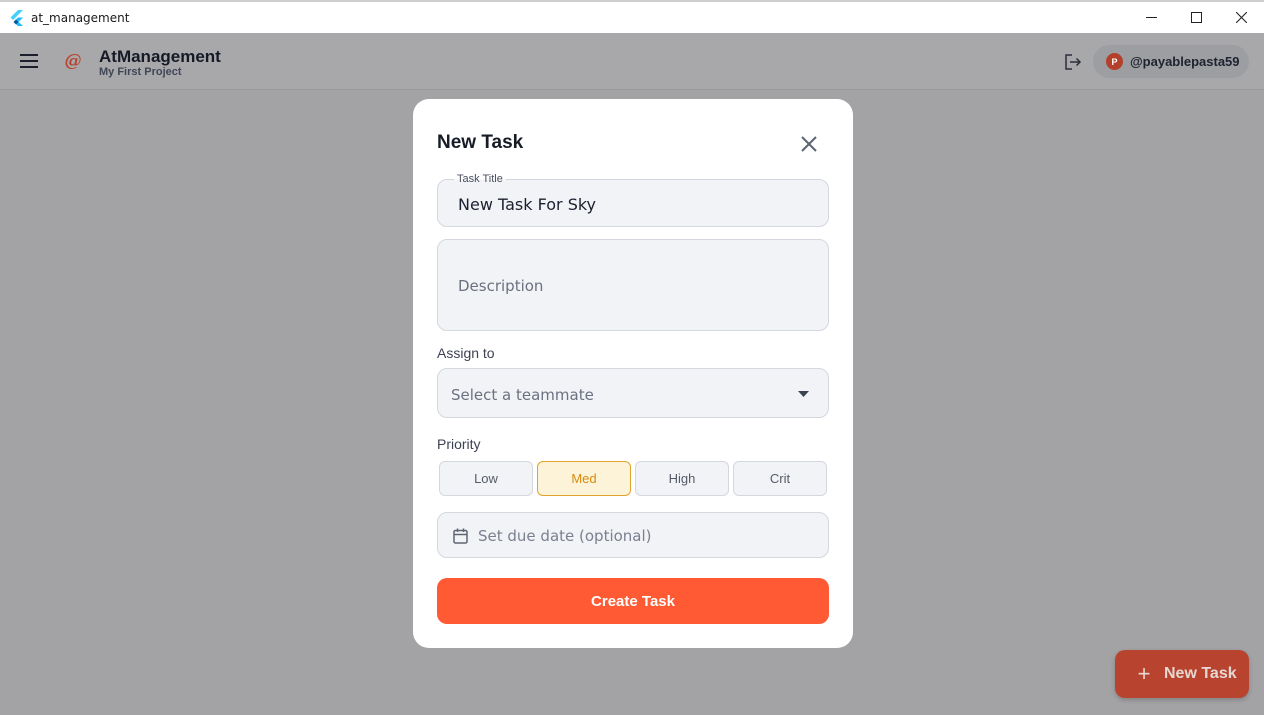 The image size is (1264, 715). I want to click on priority-label: Priority, so click(459, 444).